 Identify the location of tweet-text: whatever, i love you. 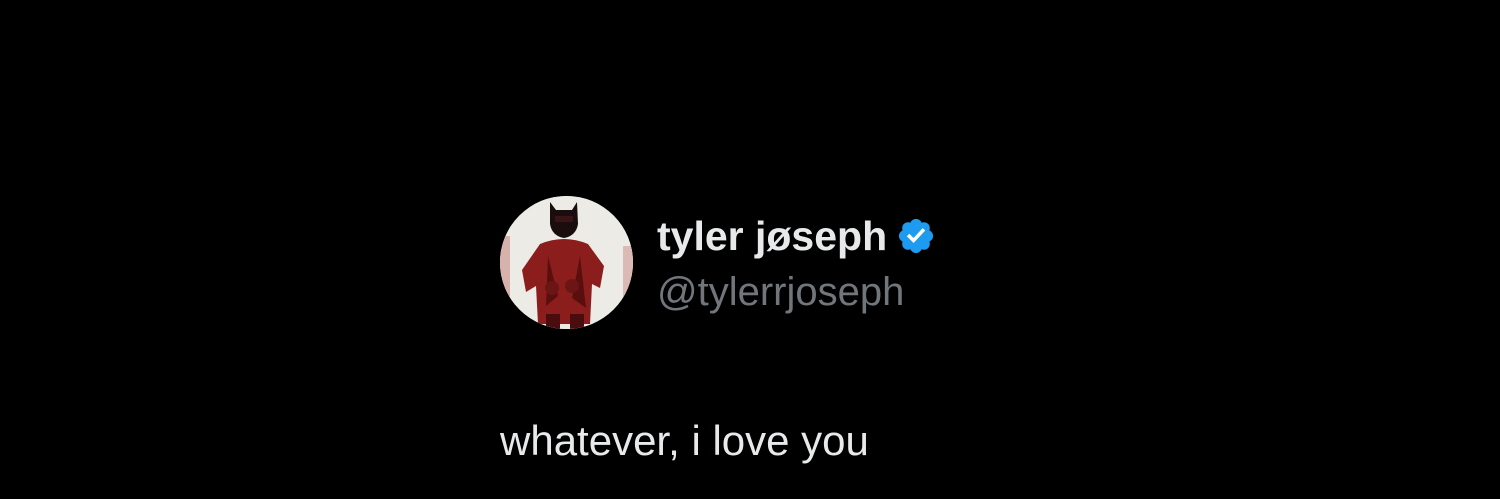
(684, 440).